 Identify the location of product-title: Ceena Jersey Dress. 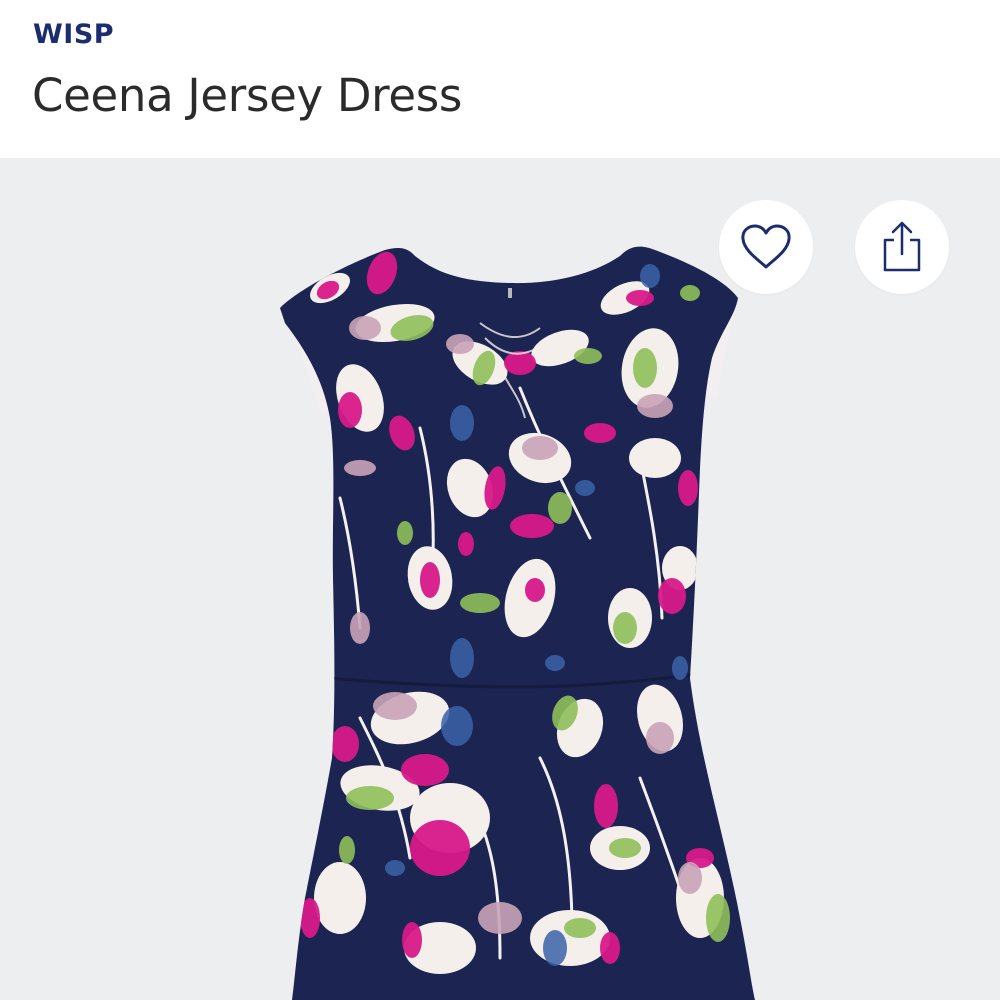
(247, 95).